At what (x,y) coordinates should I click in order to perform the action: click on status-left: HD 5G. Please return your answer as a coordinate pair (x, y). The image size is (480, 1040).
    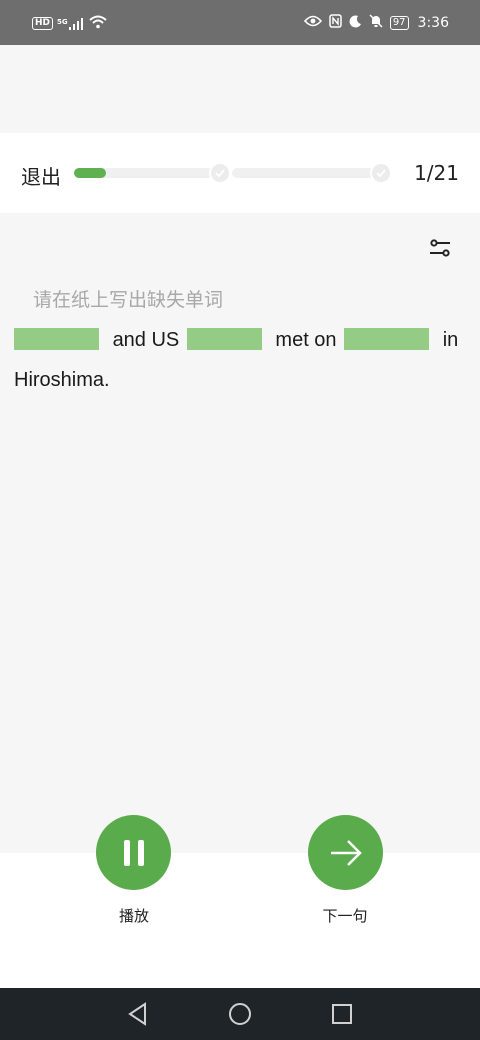
    Looking at the image, I should click on (69, 23).